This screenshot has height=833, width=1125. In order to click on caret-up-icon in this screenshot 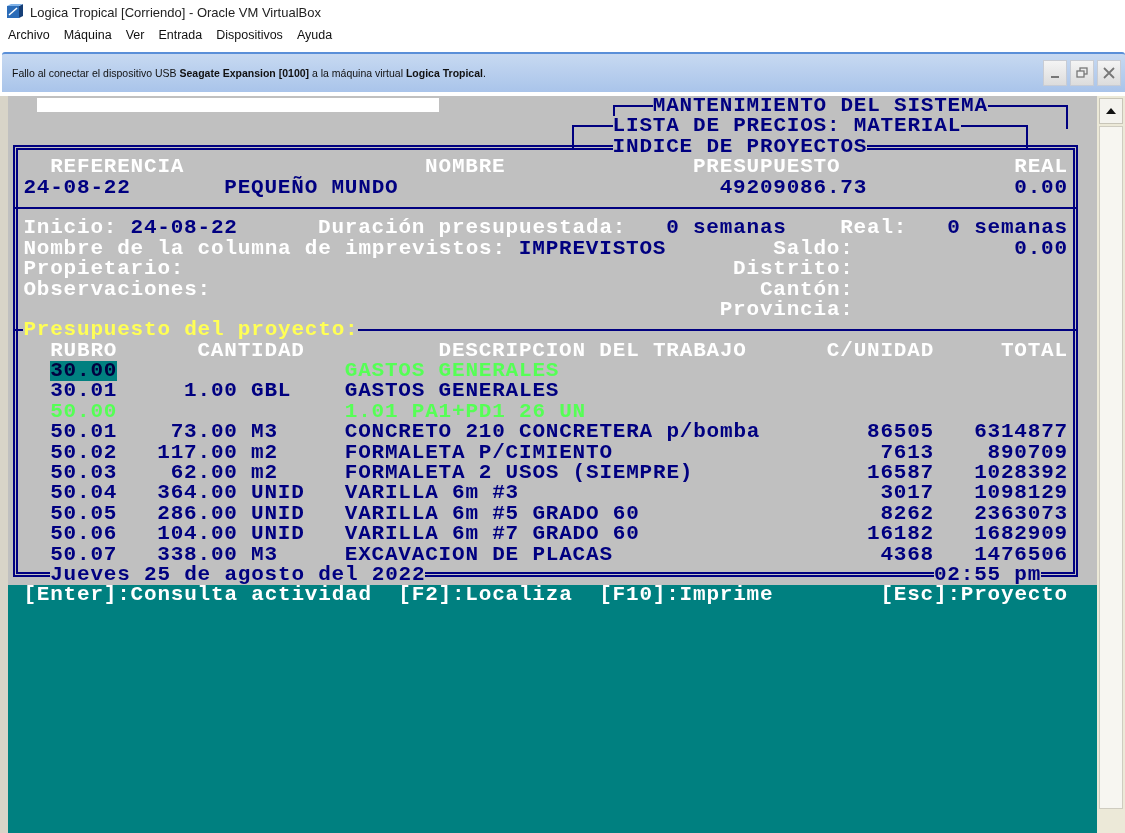, I will do `click(1111, 111)`.